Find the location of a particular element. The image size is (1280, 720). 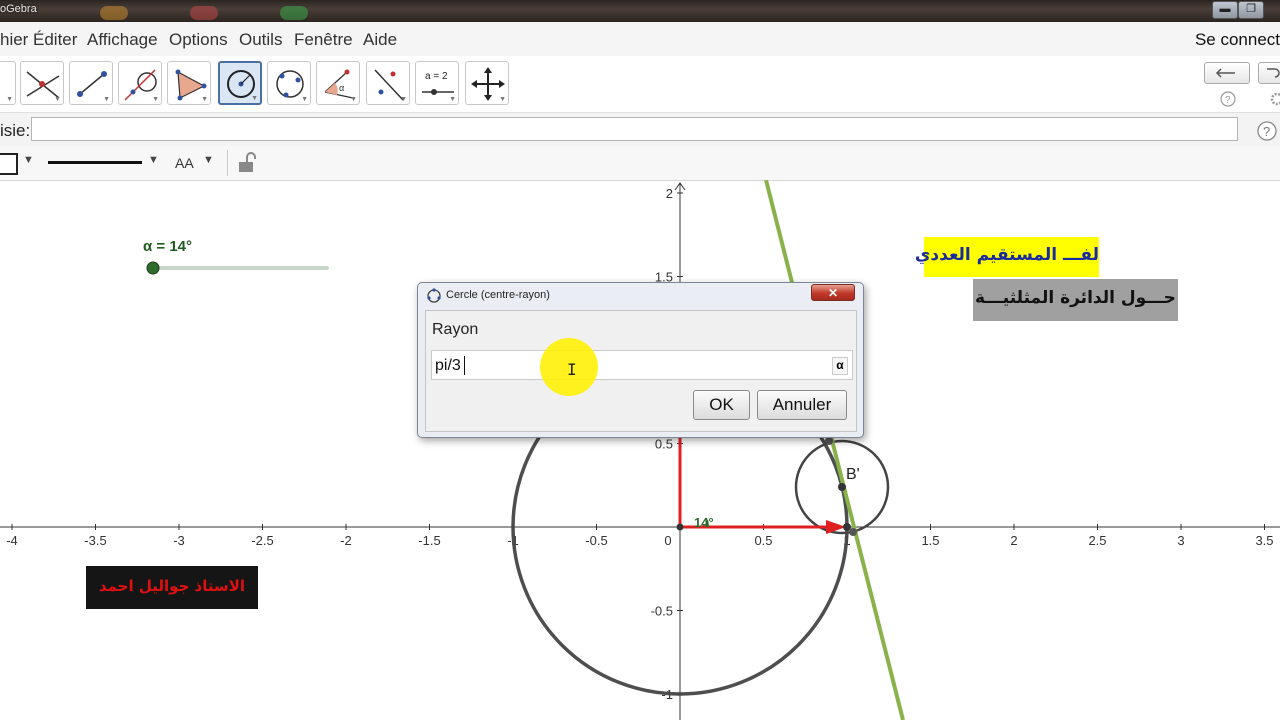

tool-angle: α ▼ is located at coordinates (338, 83).